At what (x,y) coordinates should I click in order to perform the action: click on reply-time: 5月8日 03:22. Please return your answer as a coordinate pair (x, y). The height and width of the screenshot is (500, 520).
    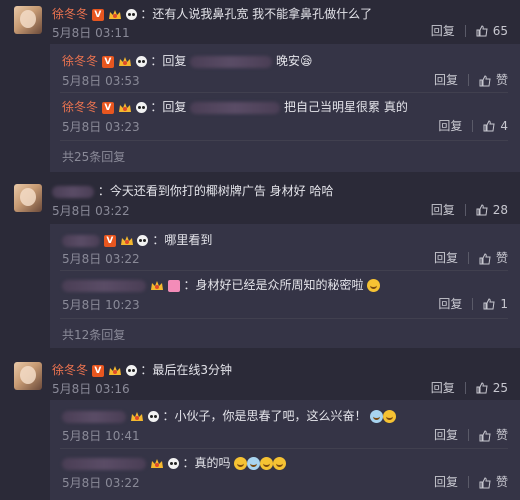
    Looking at the image, I should click on (101, 483).